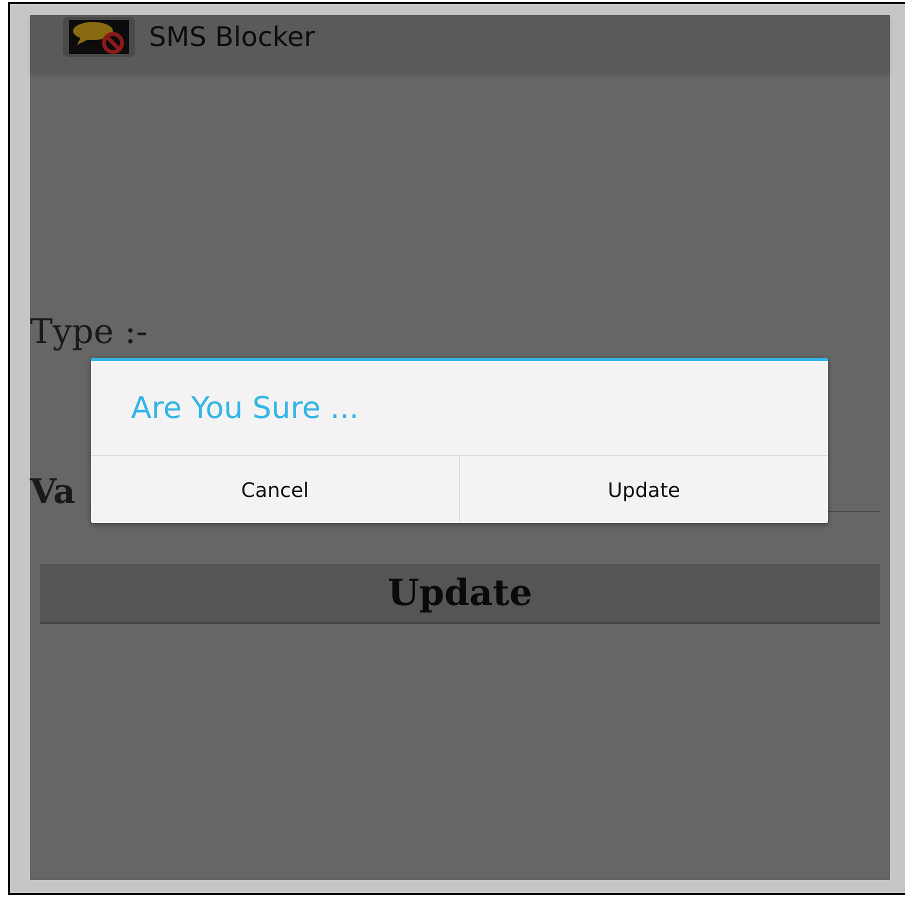  I want to click on dialog-button: Cancel, so click(275, 489).